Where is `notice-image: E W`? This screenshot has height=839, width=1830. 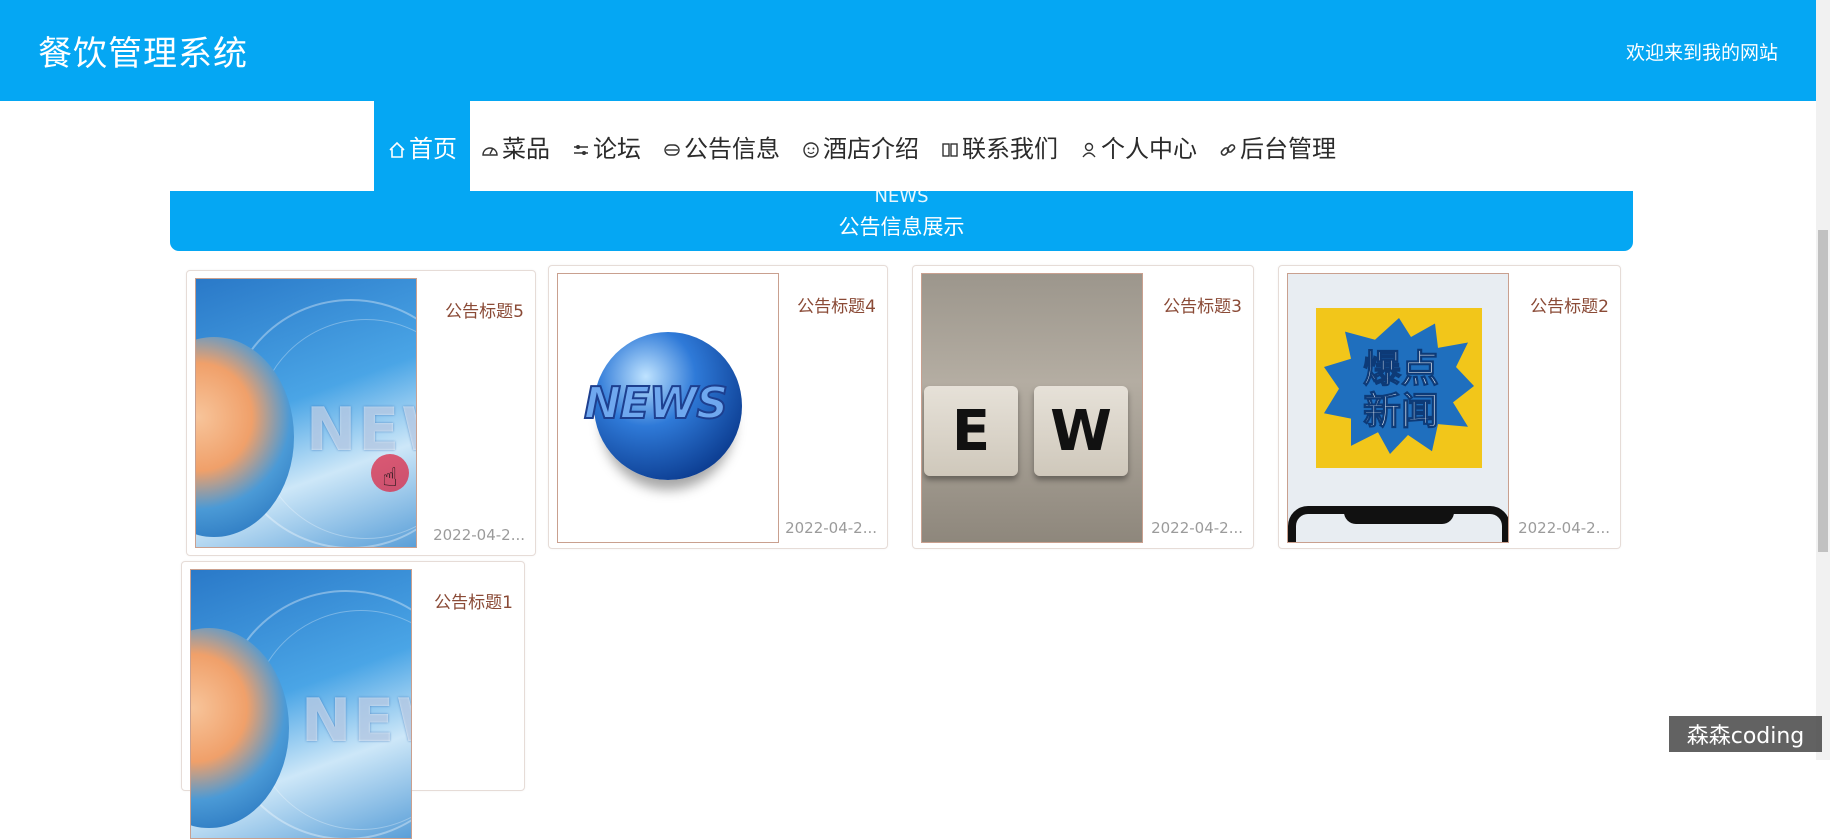
notice-image: E W is located at coordinates (1032, 408).